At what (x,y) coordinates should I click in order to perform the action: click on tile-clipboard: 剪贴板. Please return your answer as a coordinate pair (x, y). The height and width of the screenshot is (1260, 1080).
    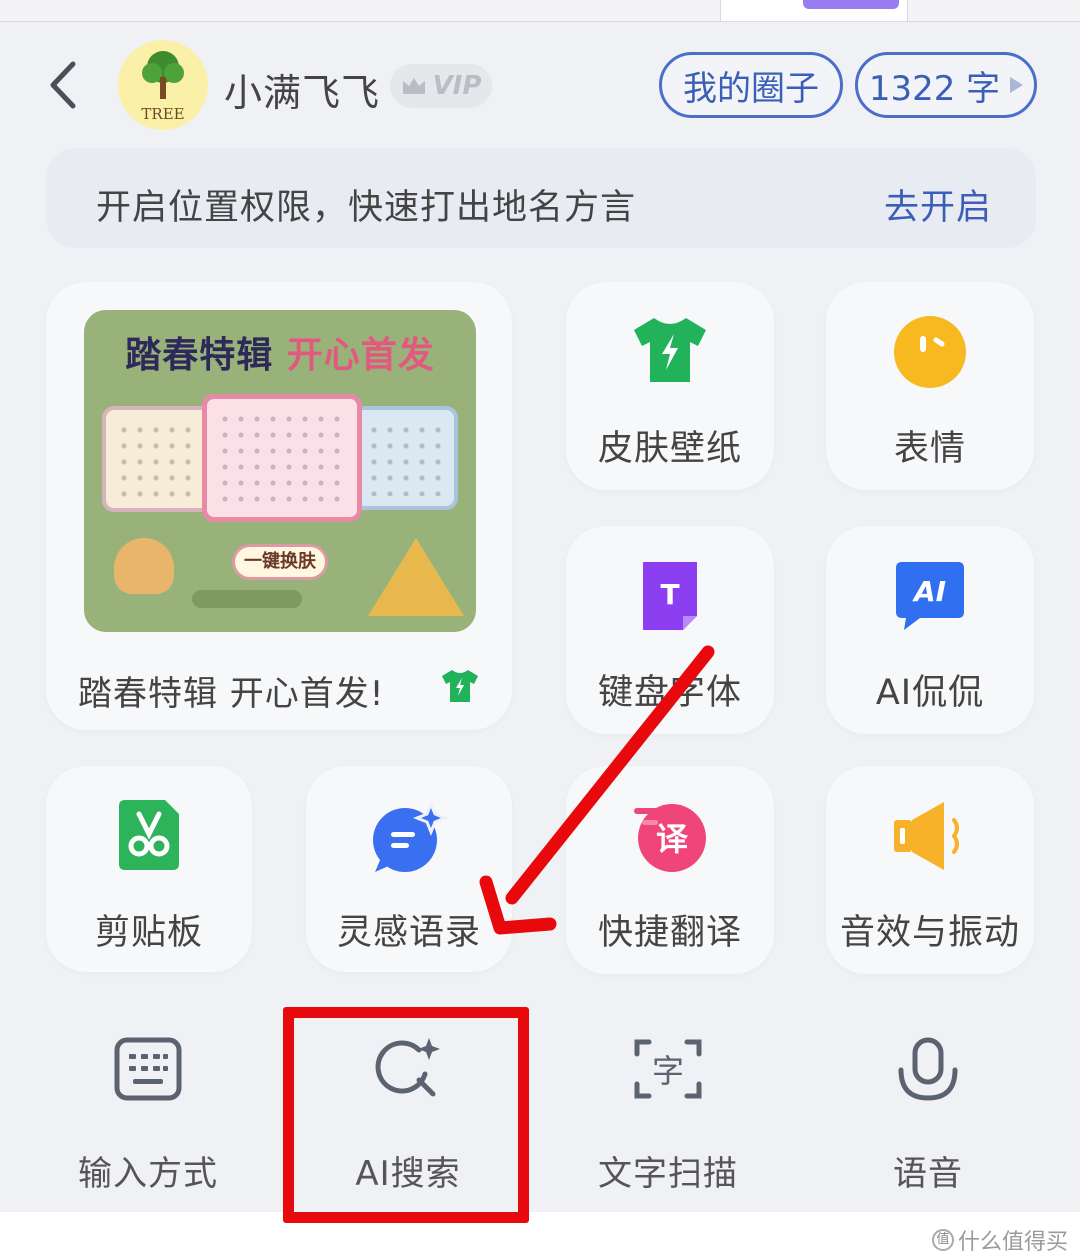
    Looking at the image, I should click on (149, 869).